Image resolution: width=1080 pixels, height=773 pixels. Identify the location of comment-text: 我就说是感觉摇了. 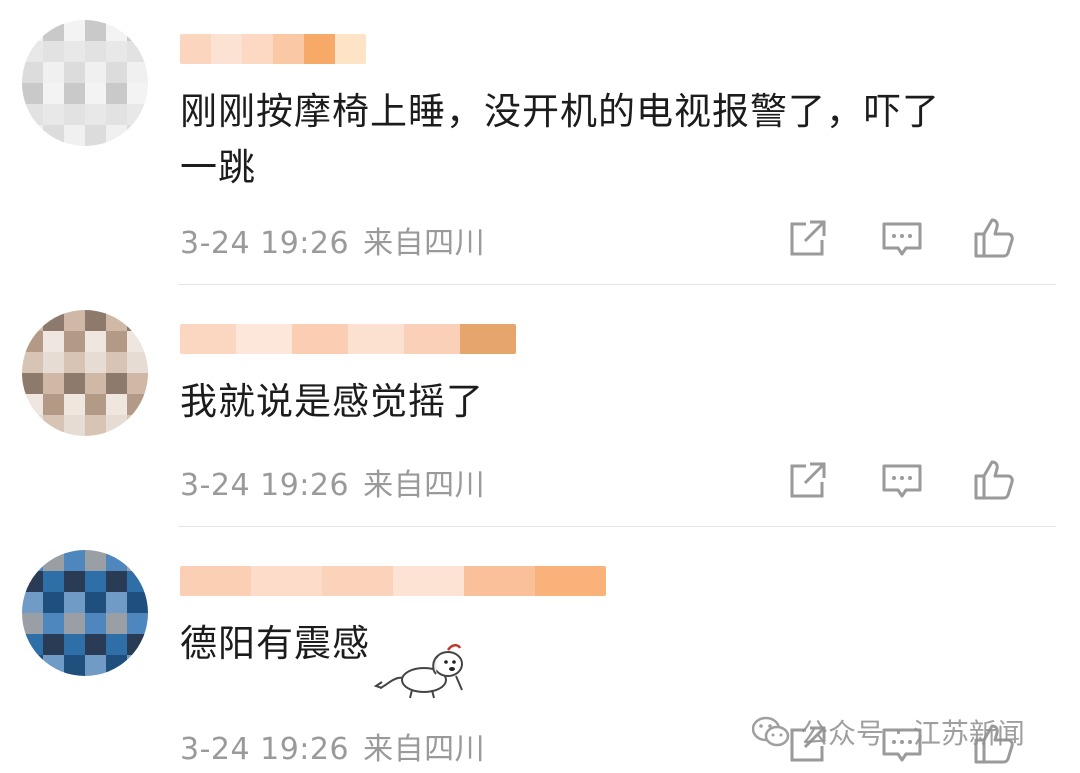
(332, 401).